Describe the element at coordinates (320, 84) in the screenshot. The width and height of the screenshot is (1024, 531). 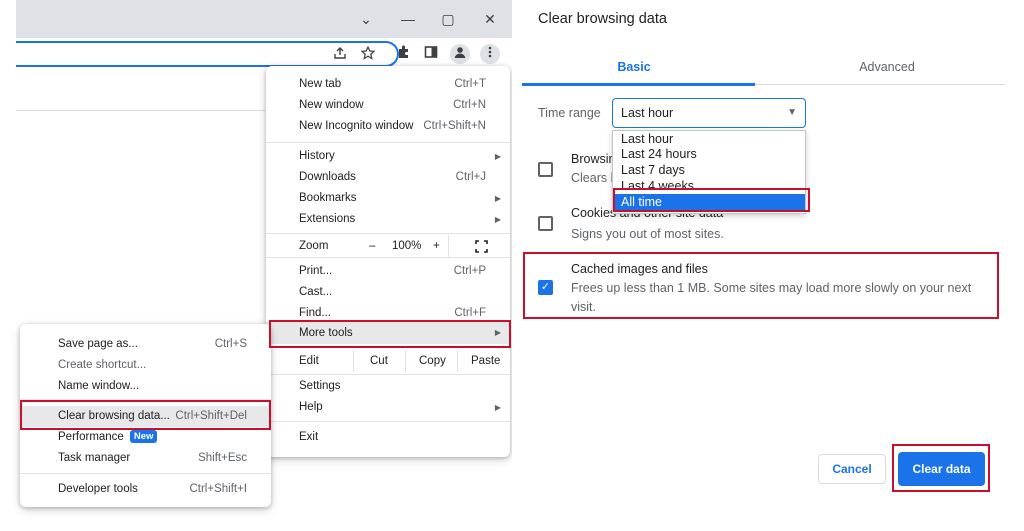
I see `menu-item-label: New tab` at that location.